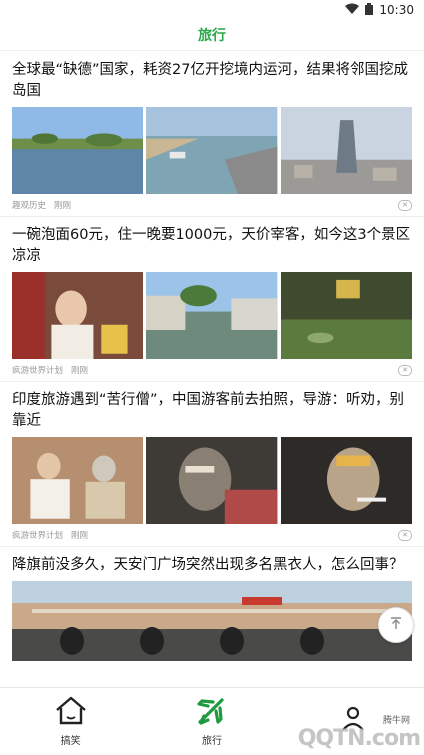  Describe the element at coordinates (212, 246) in the screenshot. I see `article-headline: 一碗泡面60元，住一晚要1000元，天价宰客，如今这3个景区凉凉` at that location.